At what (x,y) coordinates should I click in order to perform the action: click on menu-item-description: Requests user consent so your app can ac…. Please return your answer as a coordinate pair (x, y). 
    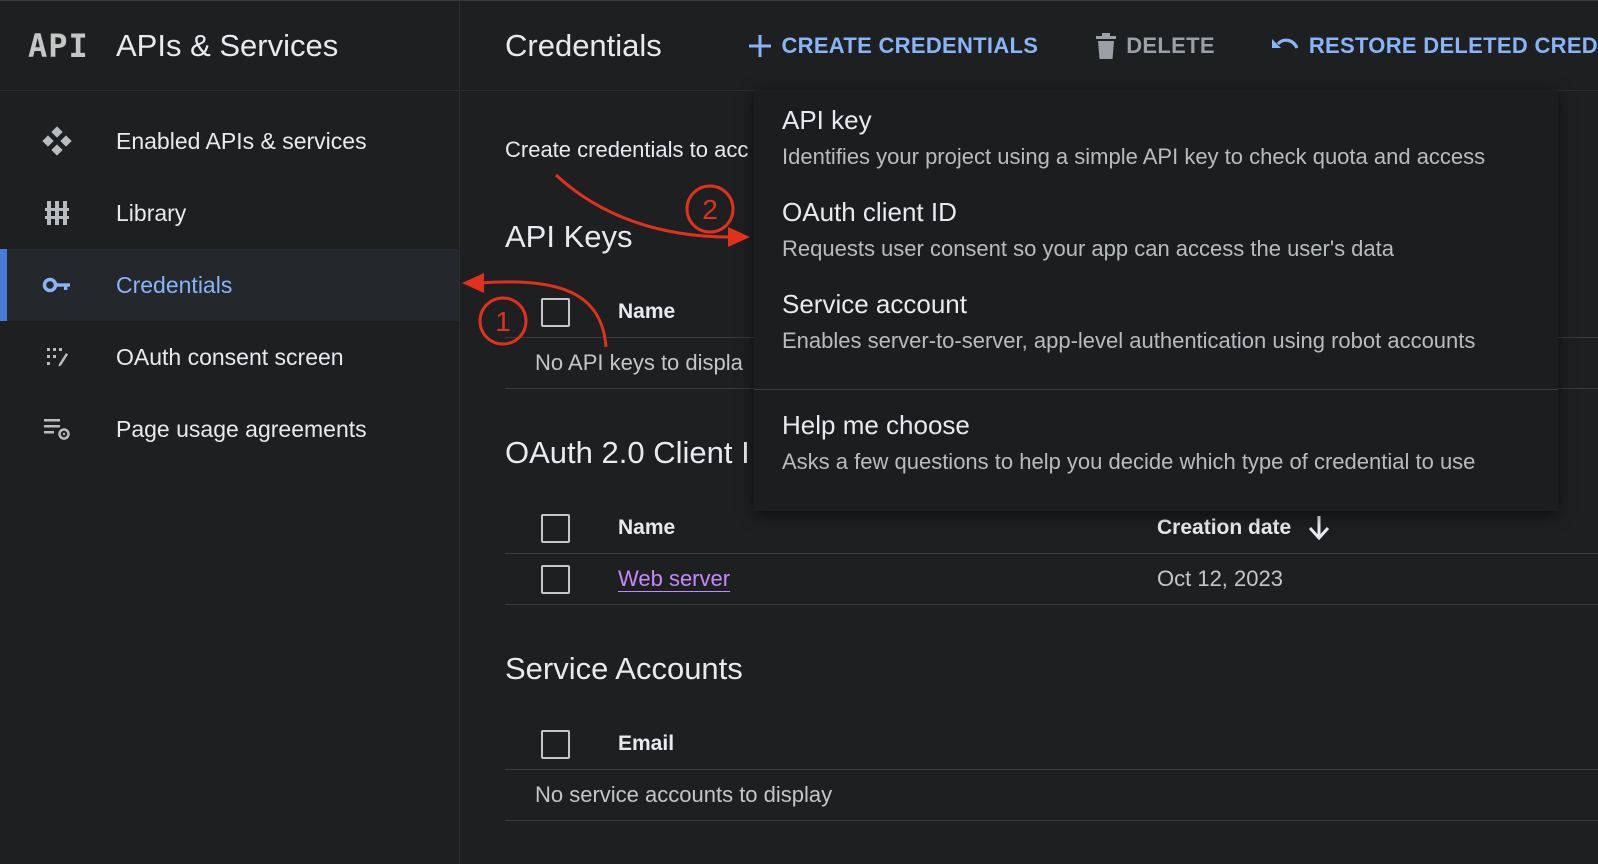
    Looking at the image, I should click on (1088, 248).